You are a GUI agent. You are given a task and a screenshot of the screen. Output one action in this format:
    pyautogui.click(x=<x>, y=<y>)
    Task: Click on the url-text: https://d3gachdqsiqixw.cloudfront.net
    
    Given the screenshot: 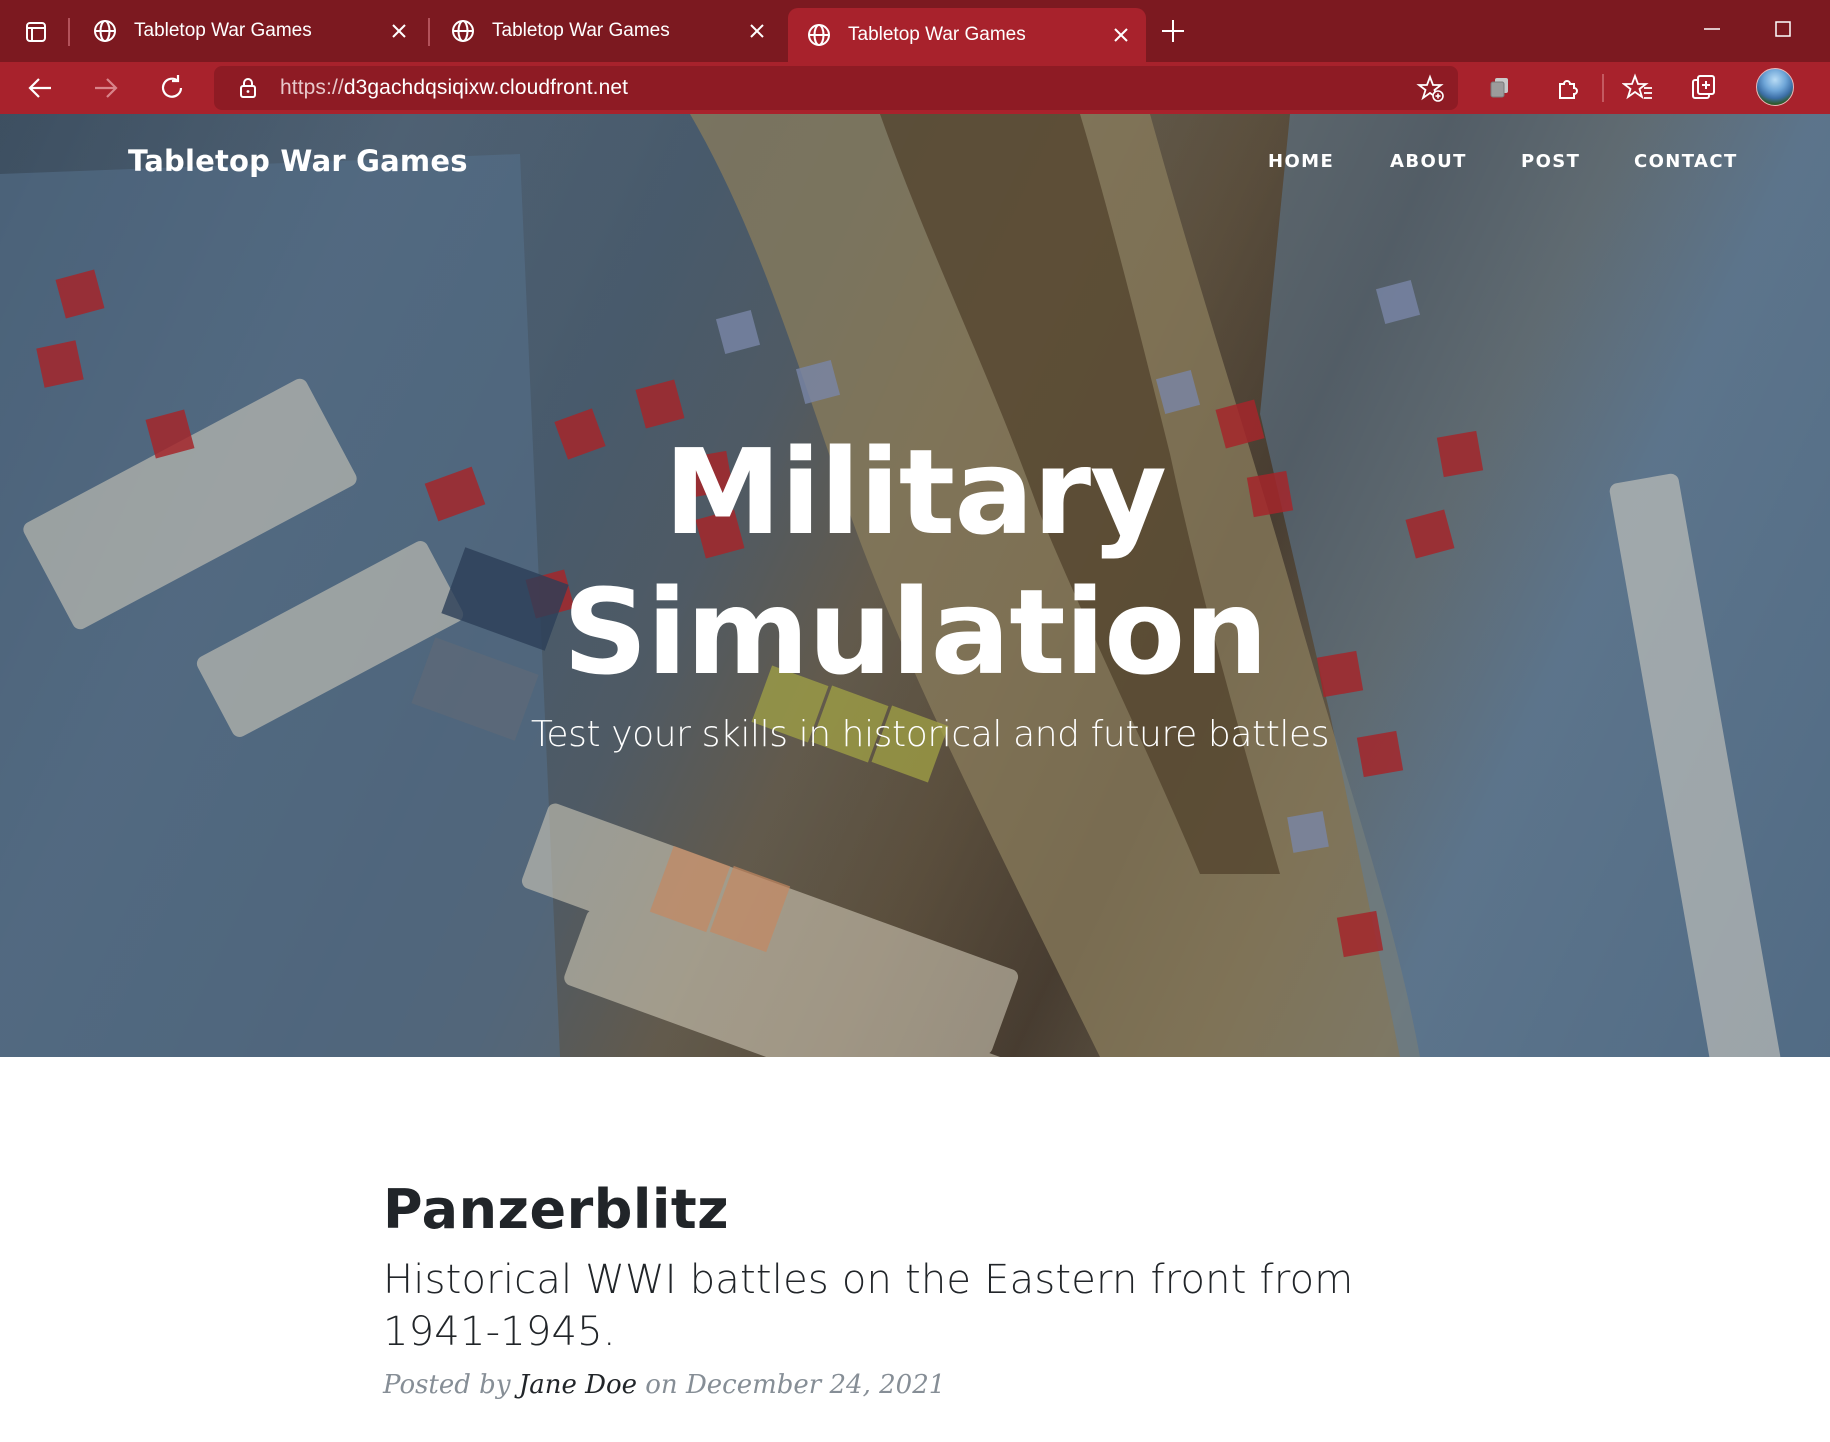 What is the action you would take?
    pyautogui.click(x=454, y=88)
    